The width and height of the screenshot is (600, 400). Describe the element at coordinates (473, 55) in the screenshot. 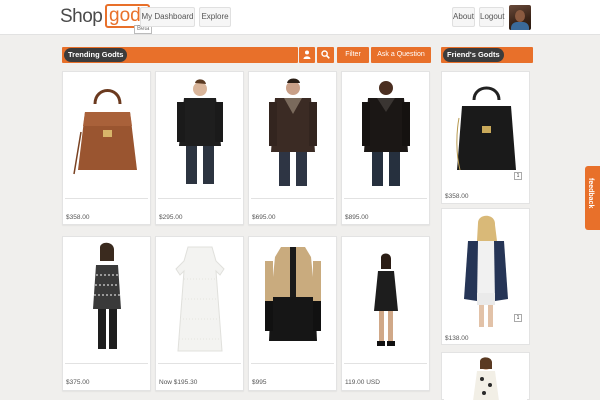

I see `friends-title: Friend's Godts` at that location.